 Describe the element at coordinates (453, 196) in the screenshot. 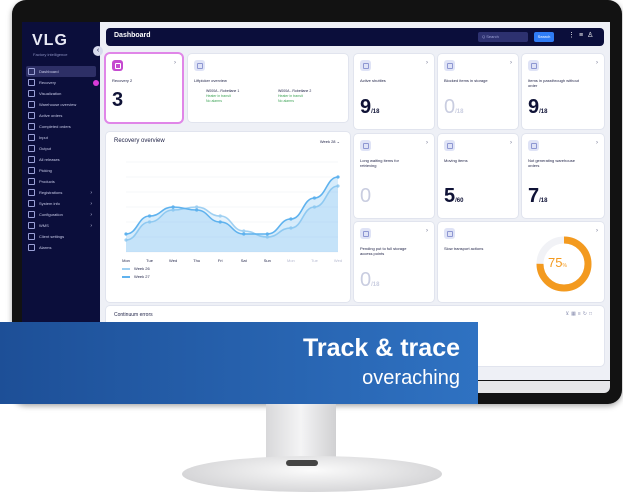

I see `card-value: 5/60` at that location.